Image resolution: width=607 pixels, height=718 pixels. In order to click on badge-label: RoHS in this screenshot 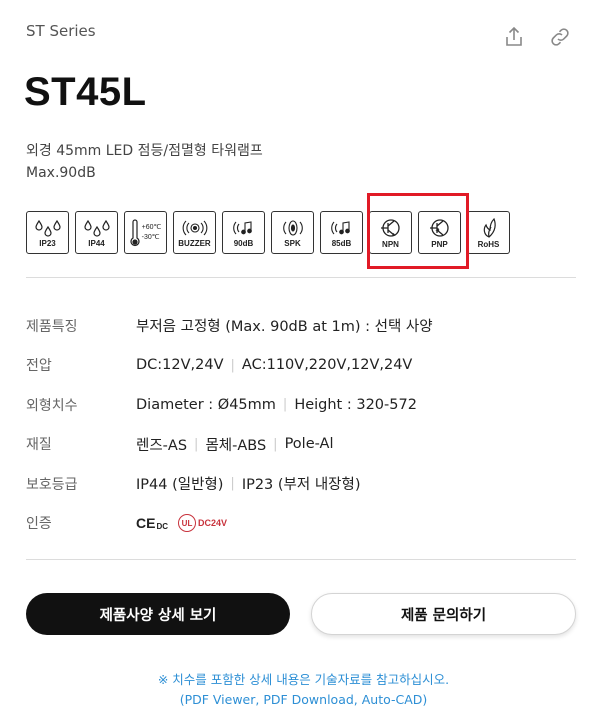, I will do `click(488, 244)`.